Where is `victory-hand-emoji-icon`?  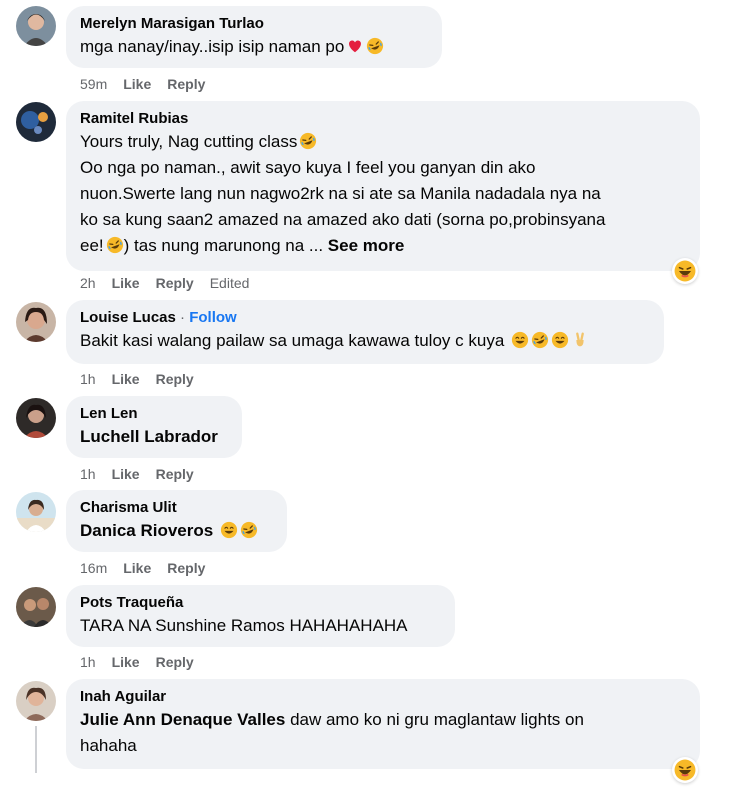 victory-hand-emoji-icon is located at coordinates (580, 340).